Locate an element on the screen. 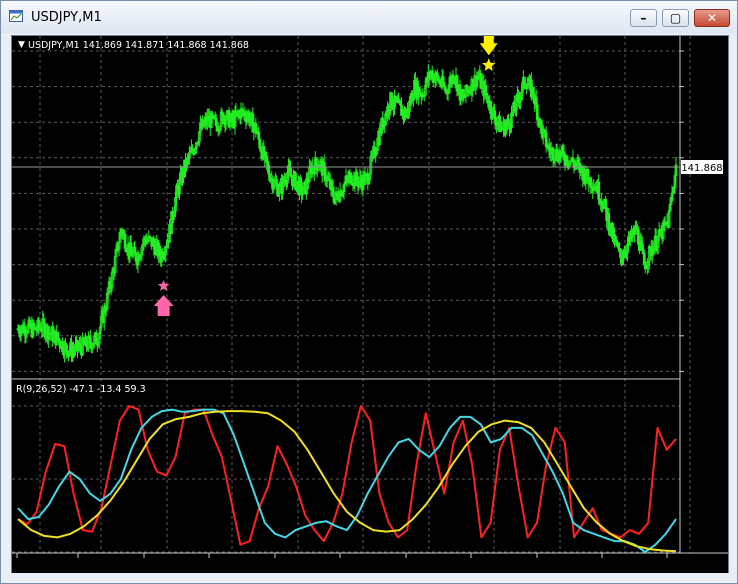  sell-star-icon is located at coordinates (489, 64).